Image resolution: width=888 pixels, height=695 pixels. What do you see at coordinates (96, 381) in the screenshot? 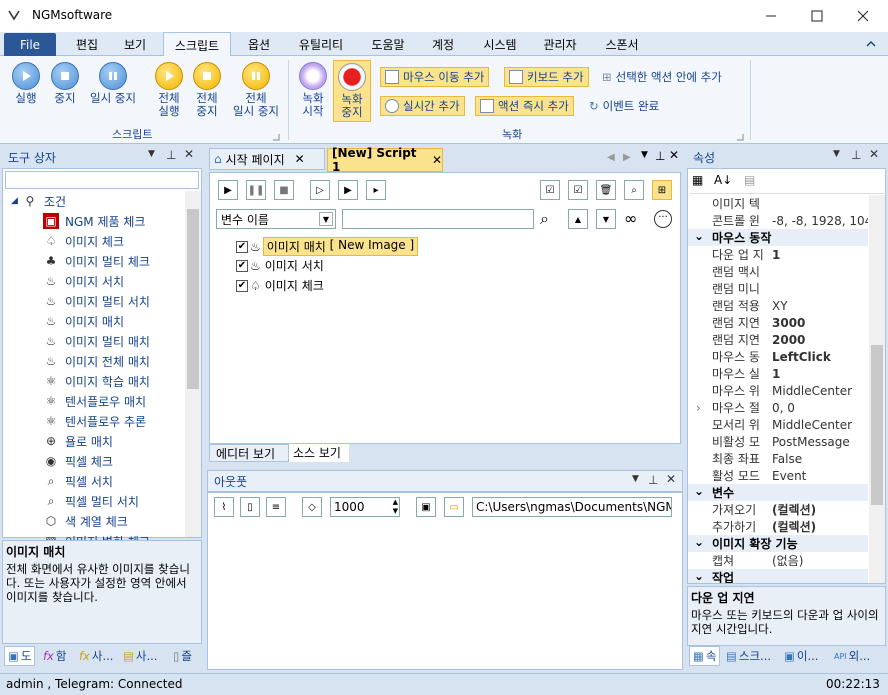
I see `toolbox-item: ⚛ 이미지 학습 매치` at bounding box center [96, 381].